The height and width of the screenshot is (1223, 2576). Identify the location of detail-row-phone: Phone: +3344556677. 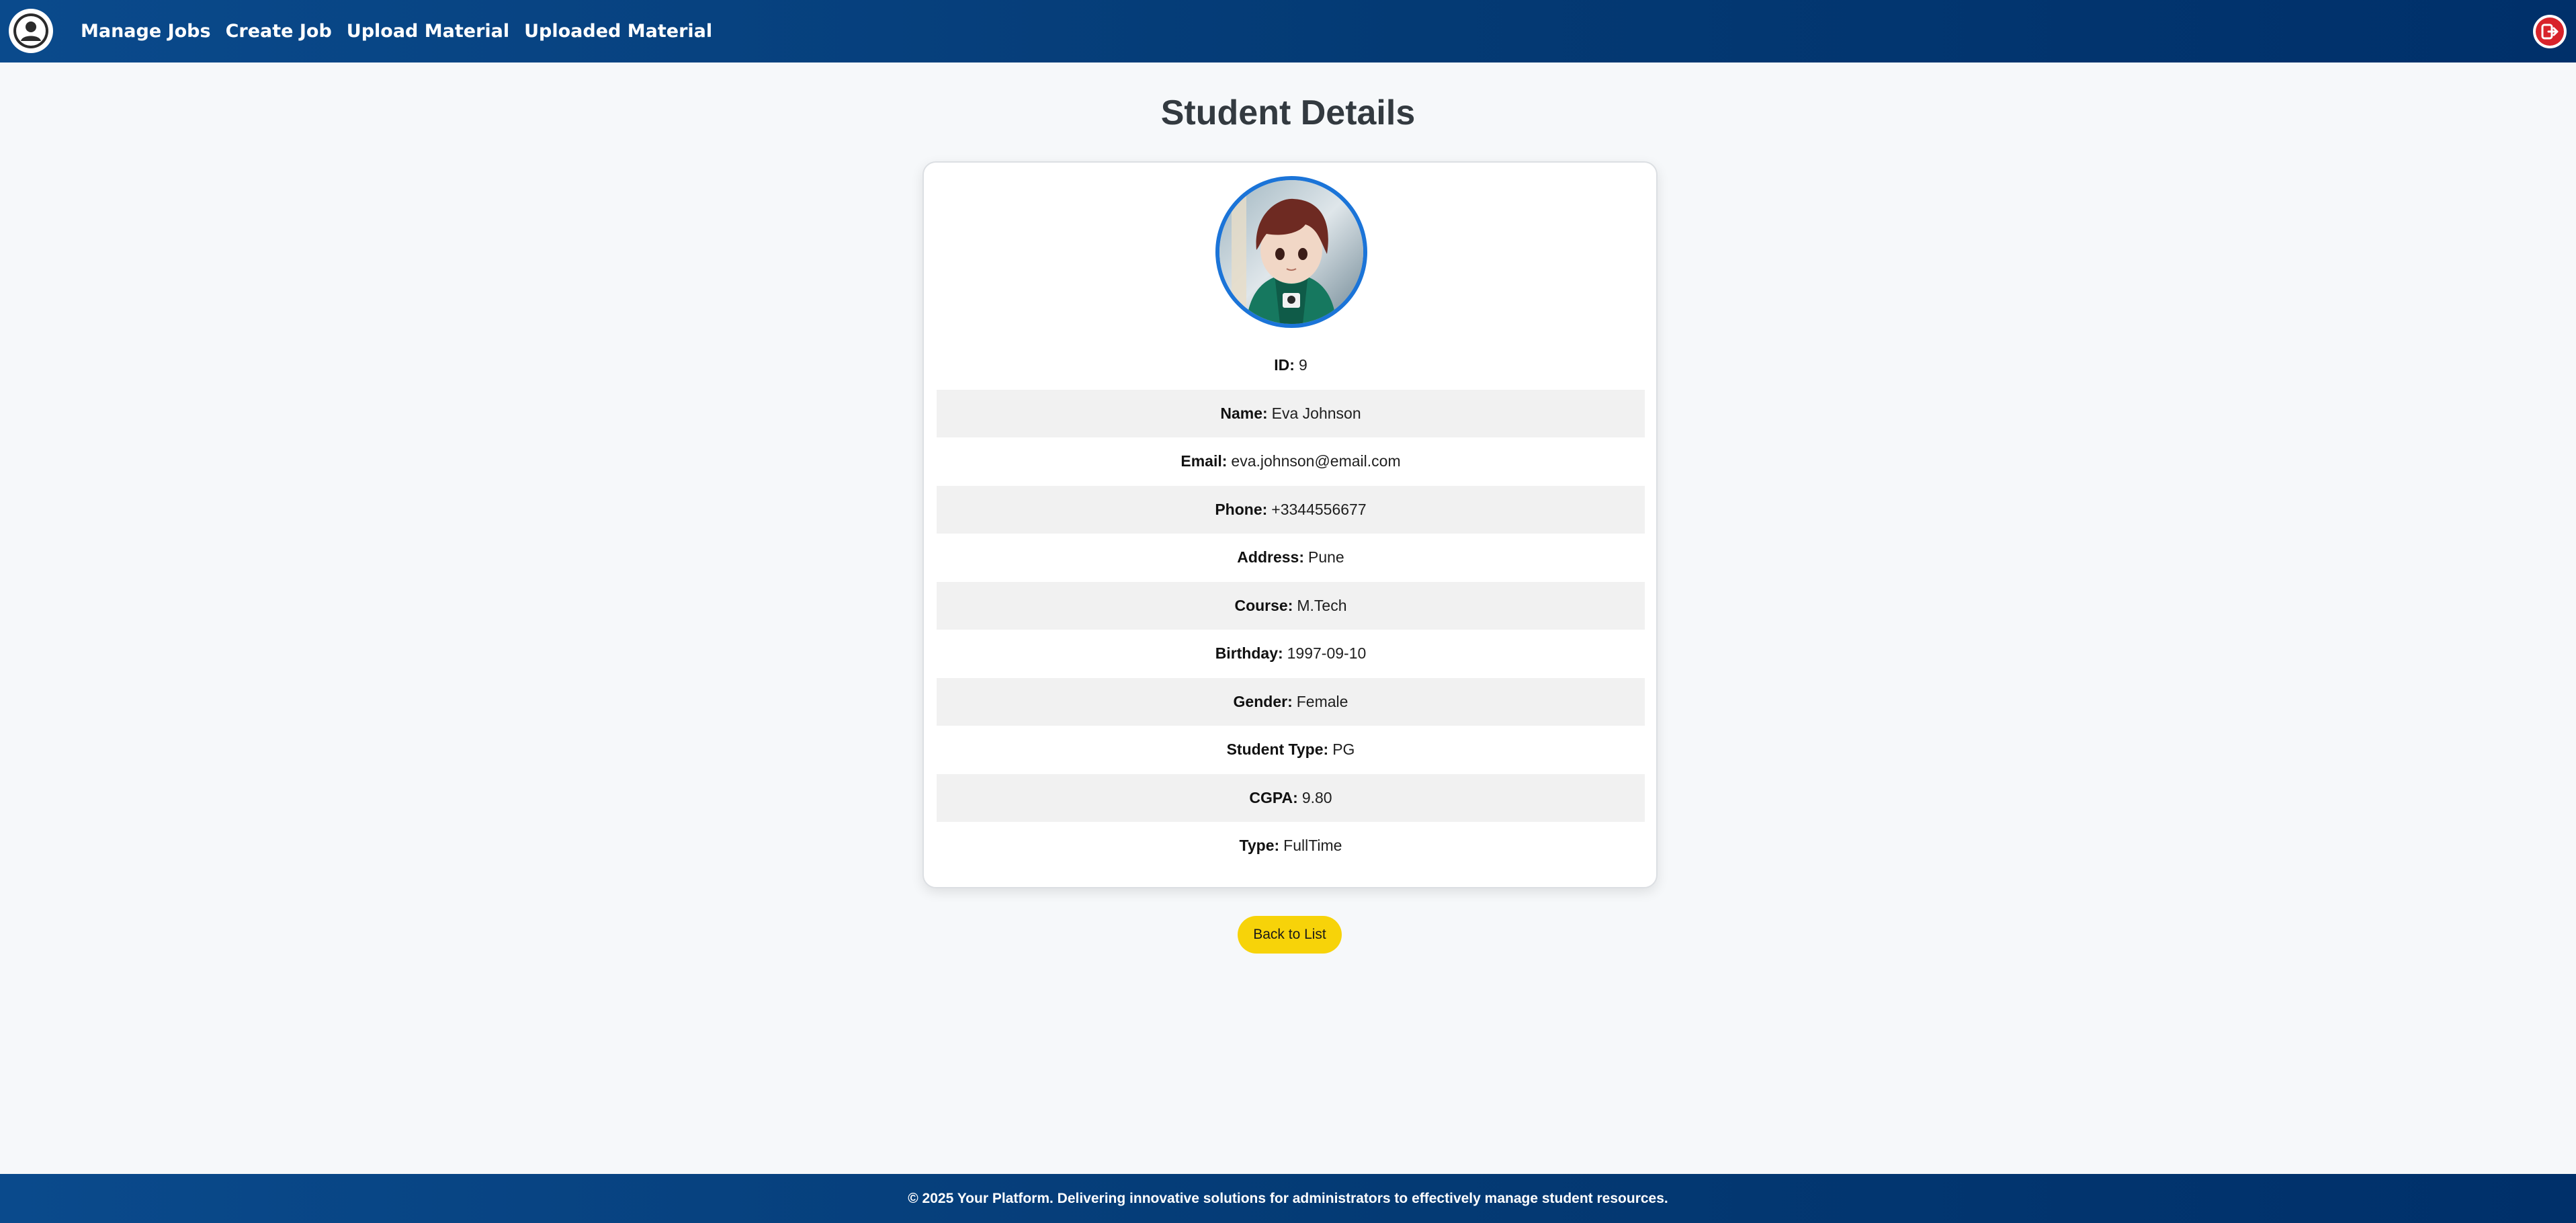
(1291, 510).